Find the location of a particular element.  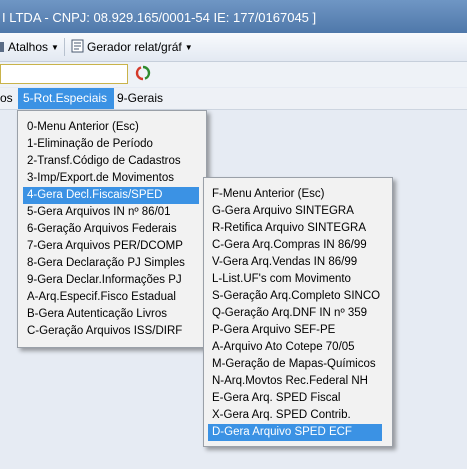

atalhos-button: Atalhos ▼ is located at coordinates (29, 47).